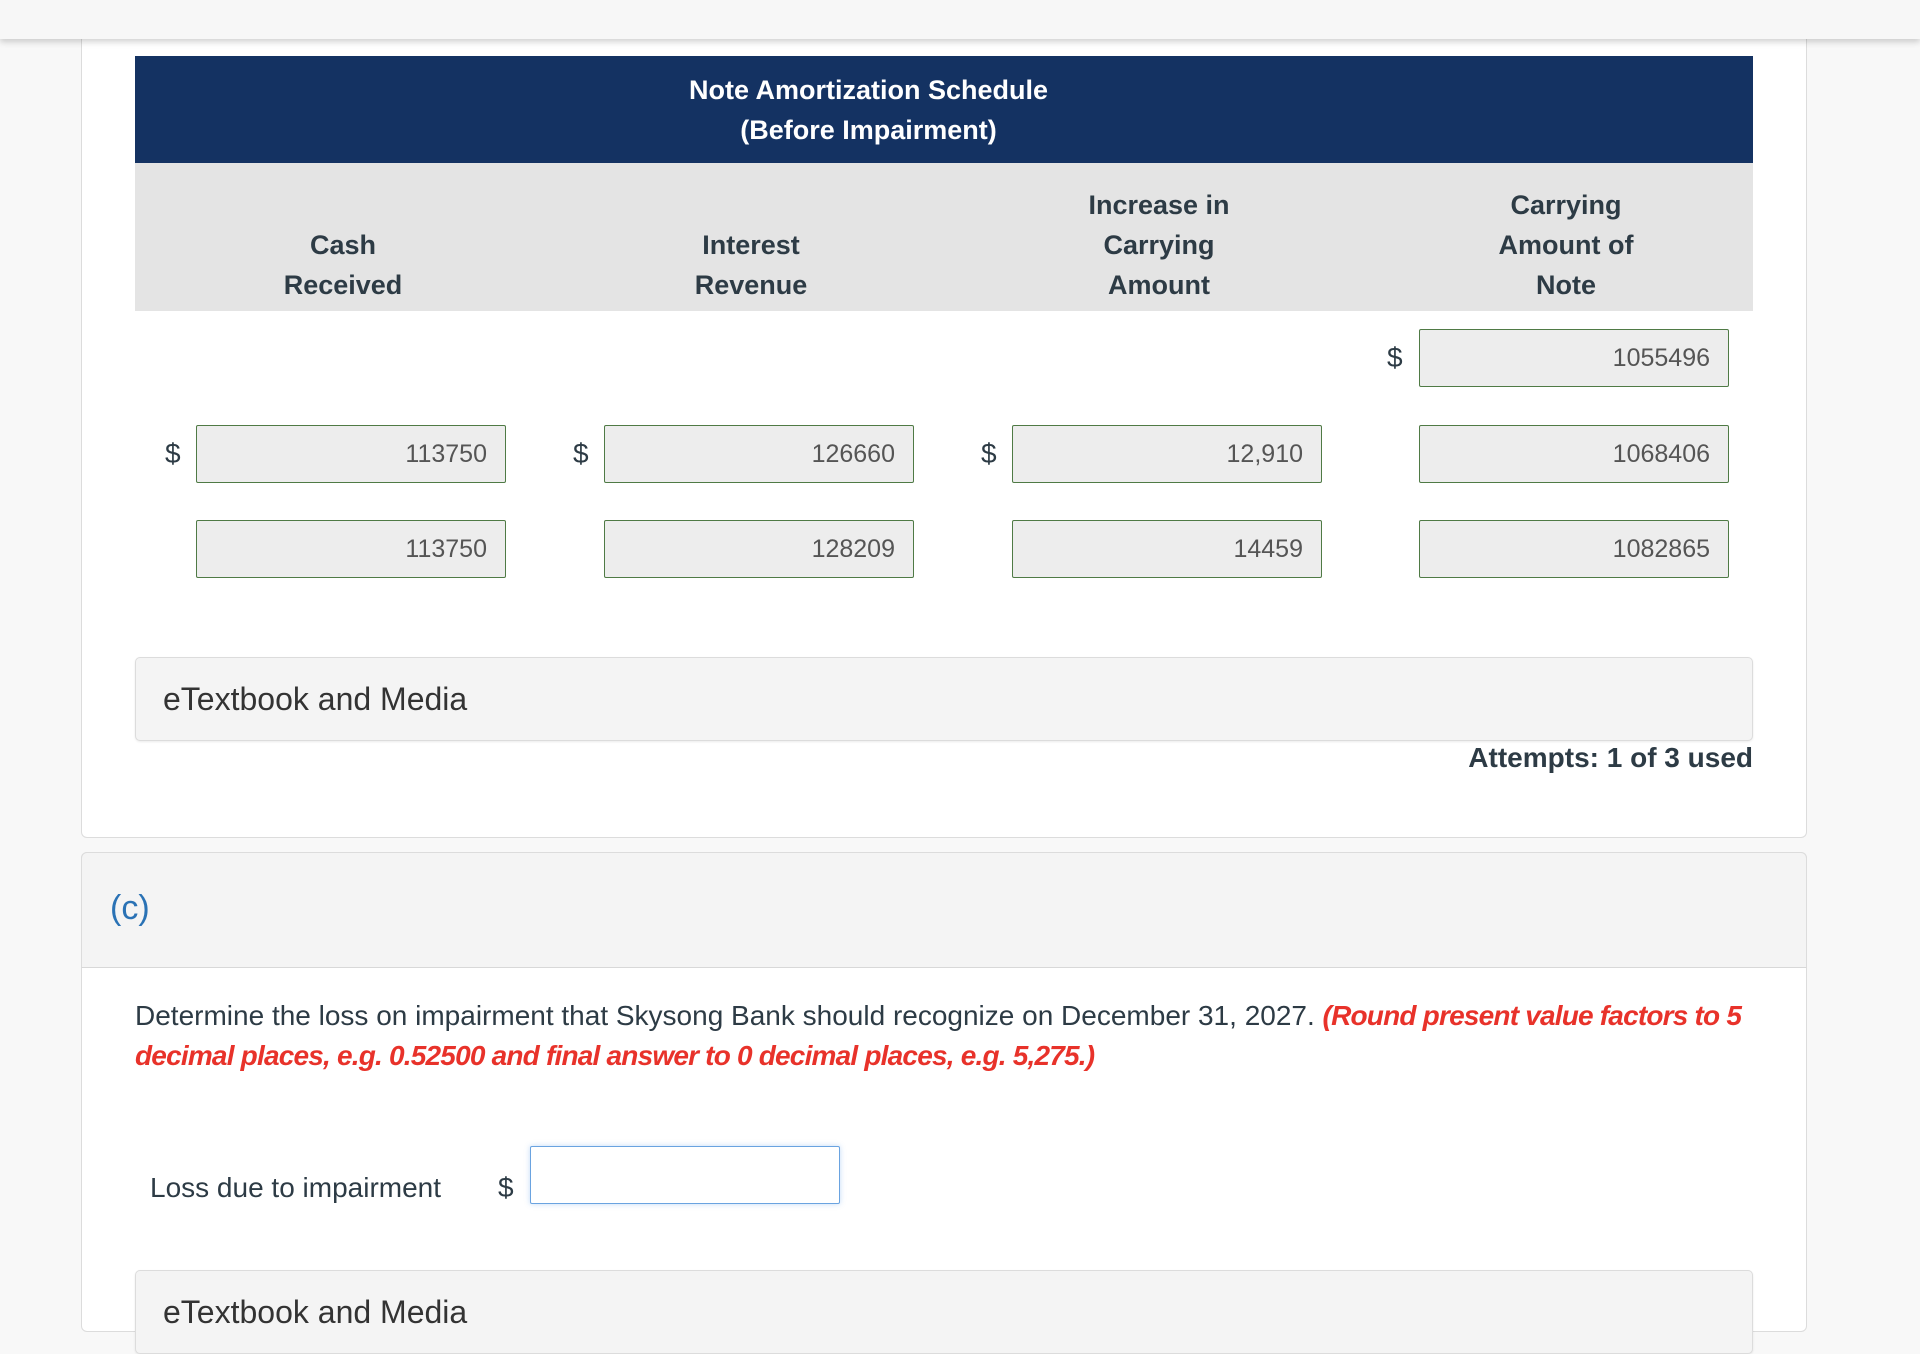 This screenshot has width=1920, height=1354. Describe the element at coordinates (1159, 245) in the screenshot. I see `column-header-increase-carrying-amount: Increase in Carrying Amount` at that location.